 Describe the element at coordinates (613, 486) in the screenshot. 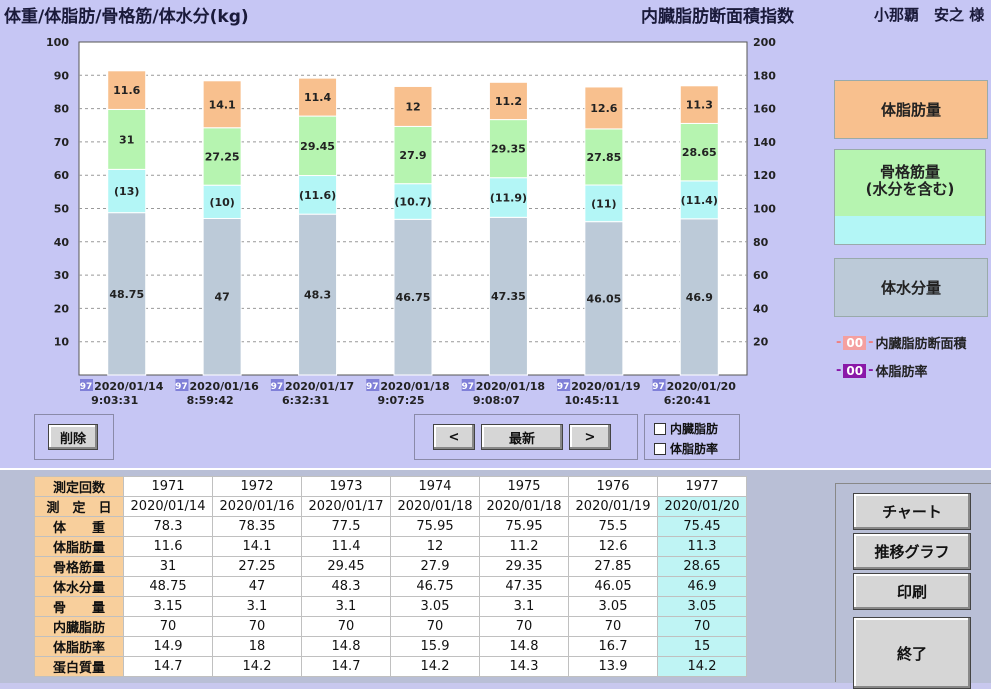

I see `table-cell: 1976` at that location.